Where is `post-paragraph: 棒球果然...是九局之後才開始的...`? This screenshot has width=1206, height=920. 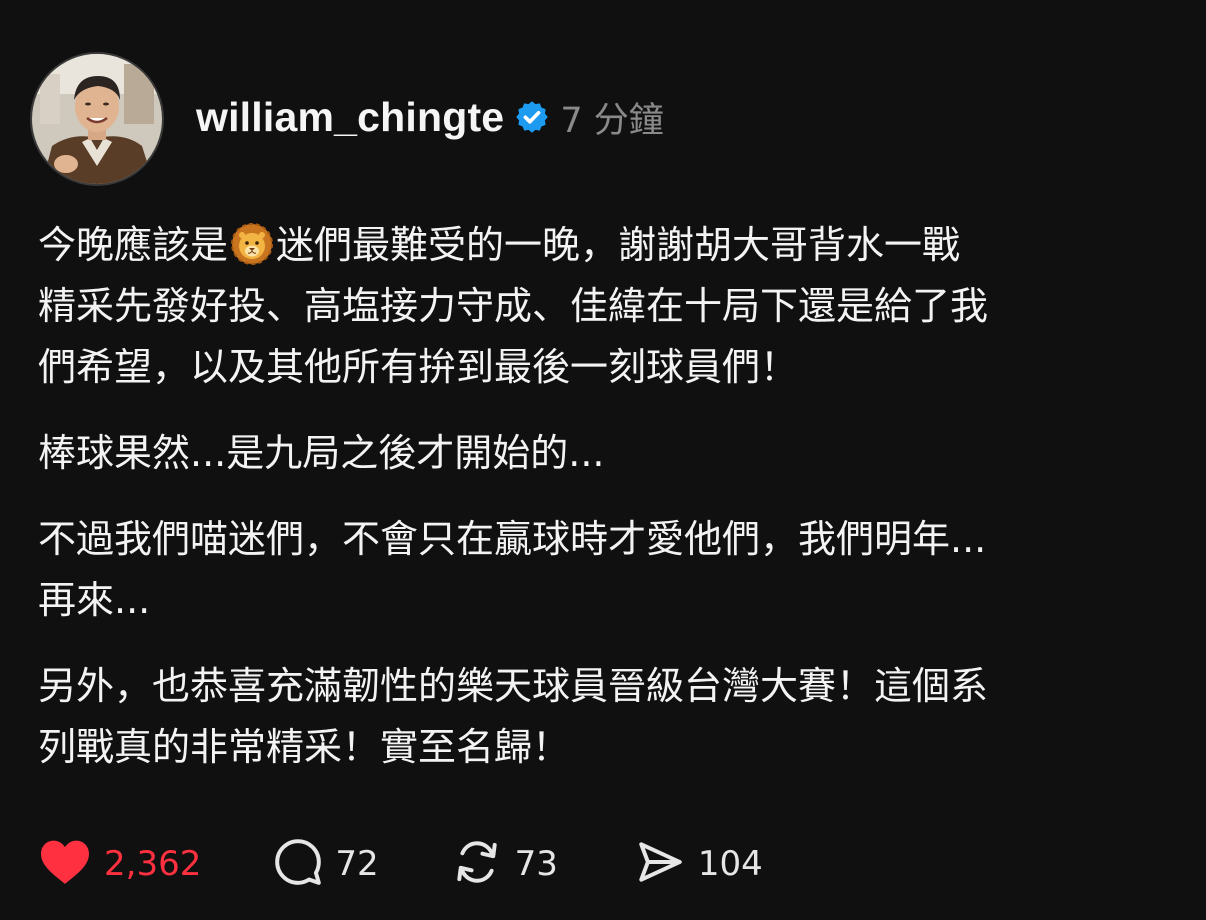 post-paragraph: 棒球果然...是九局之後才開始的... is located at coordinates (321, 453).